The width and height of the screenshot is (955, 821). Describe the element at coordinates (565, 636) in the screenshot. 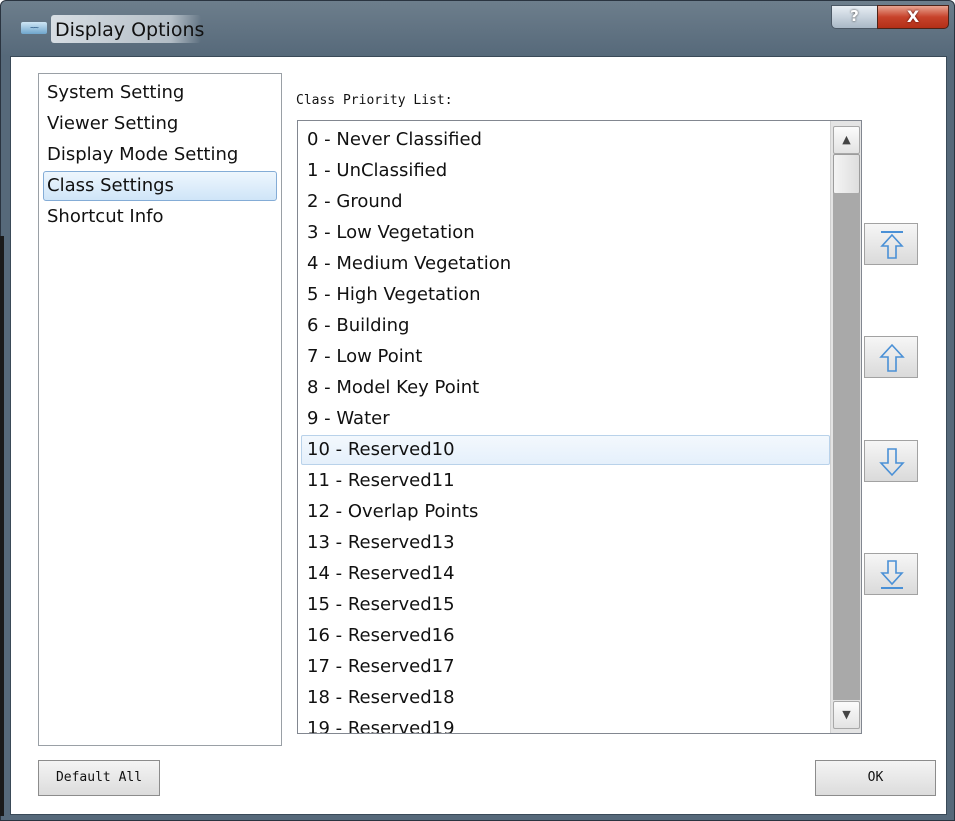

I see `class-list-item: 16 - Reserved16` at that location.